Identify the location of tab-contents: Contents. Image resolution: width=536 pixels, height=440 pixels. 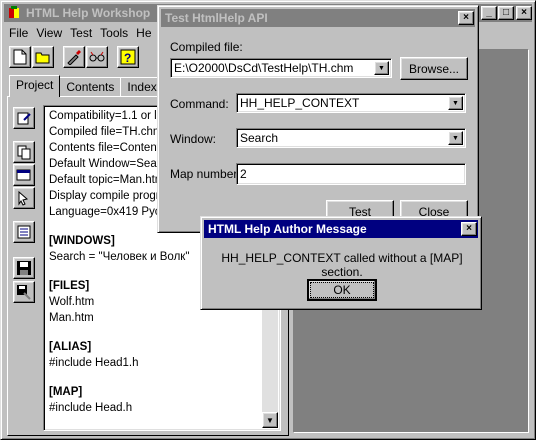
(90, 86).